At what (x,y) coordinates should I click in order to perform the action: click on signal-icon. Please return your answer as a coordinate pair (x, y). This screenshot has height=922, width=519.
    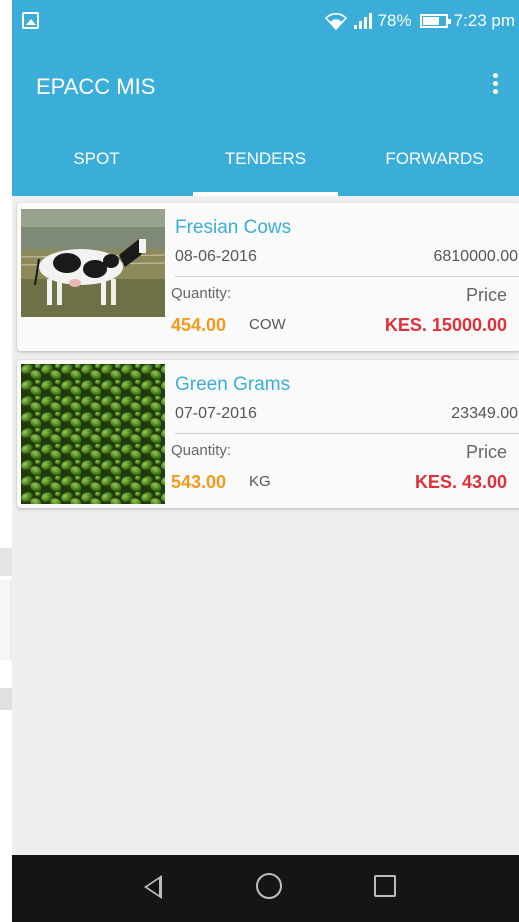
    Looking at the image, I should click on (362, 21).